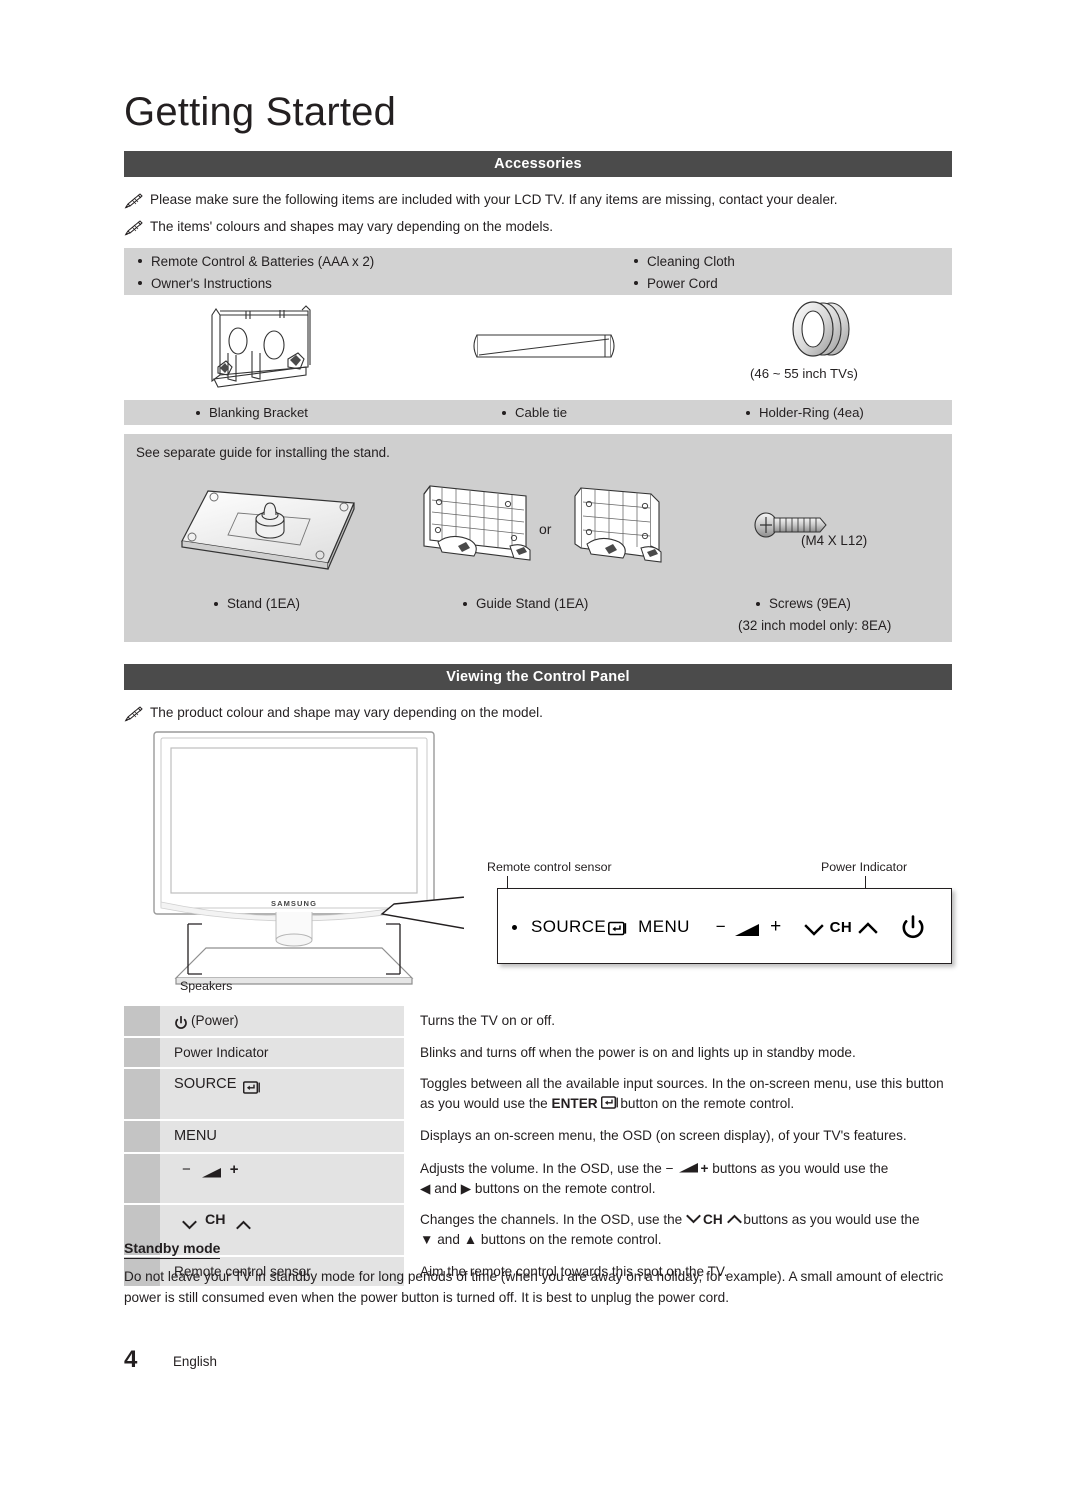 The width and height of the screenshot is (1080, 1498). I want to click on control-panel-callout-box: SOURCE MENU − + CH, so click(724, 926).